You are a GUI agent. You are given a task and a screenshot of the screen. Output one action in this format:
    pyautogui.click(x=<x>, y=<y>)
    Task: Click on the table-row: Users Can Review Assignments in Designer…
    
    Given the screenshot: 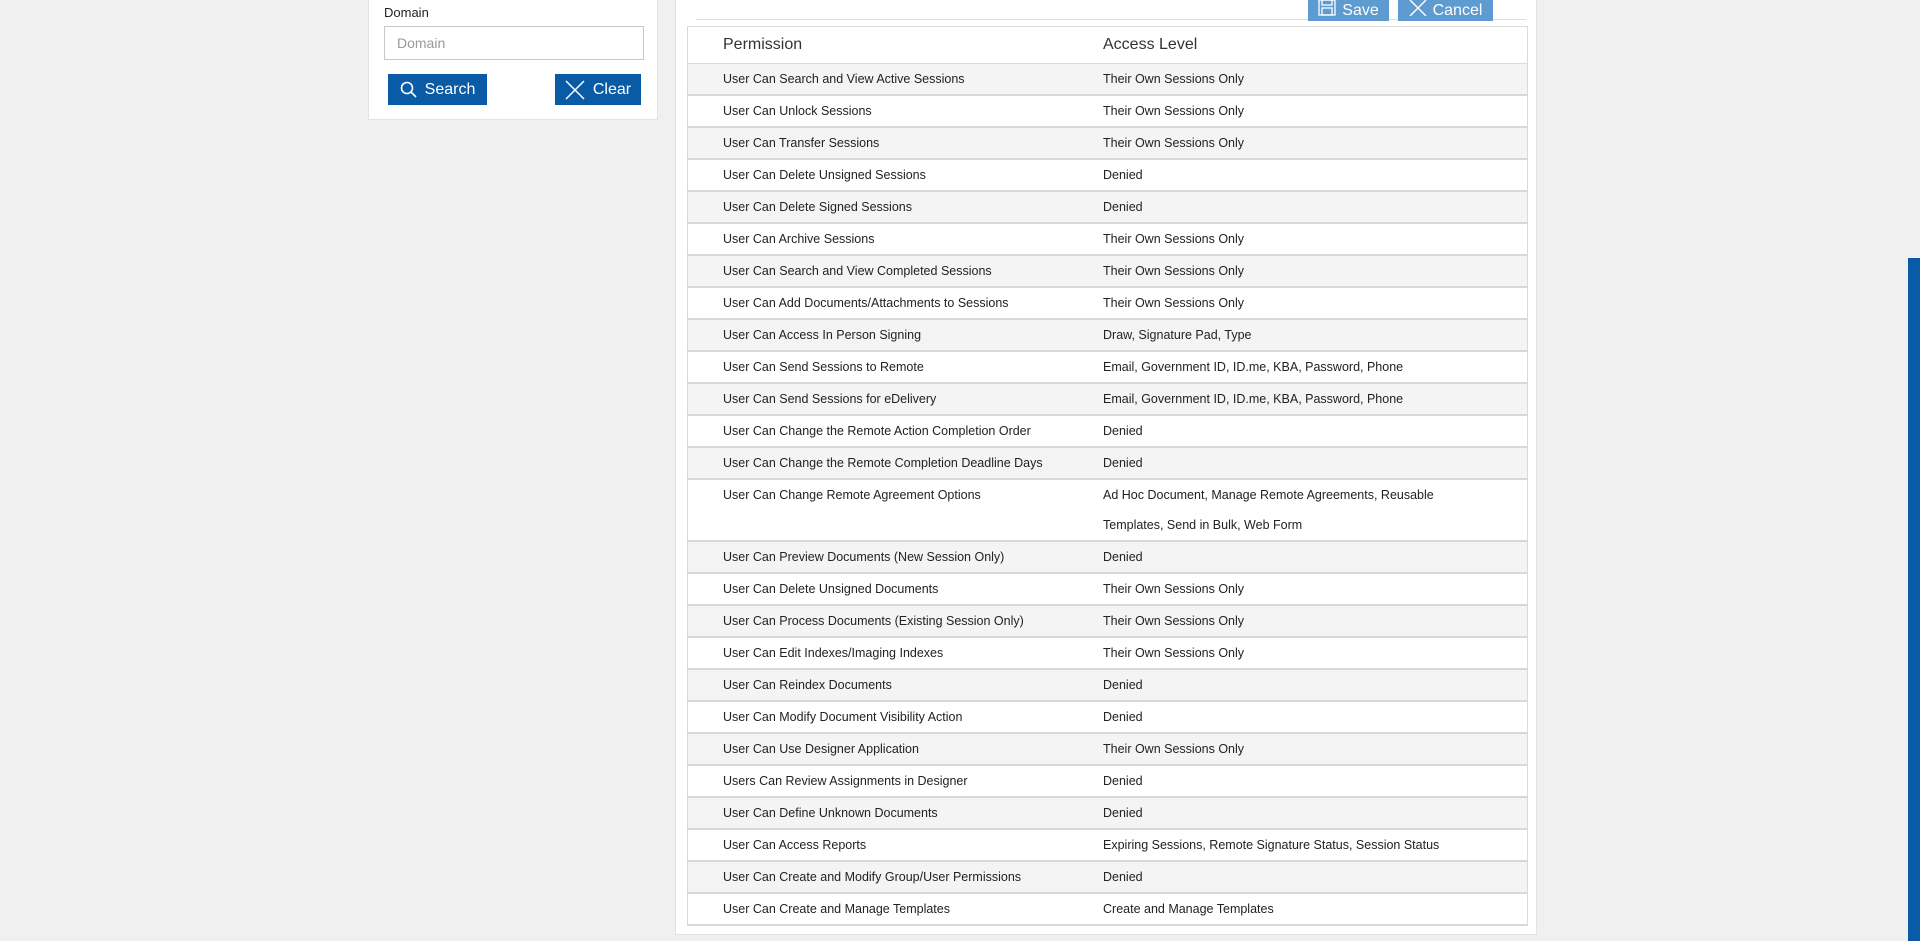 What is the action you would take?
    pyautogui.click(x=1107, y=781)
    